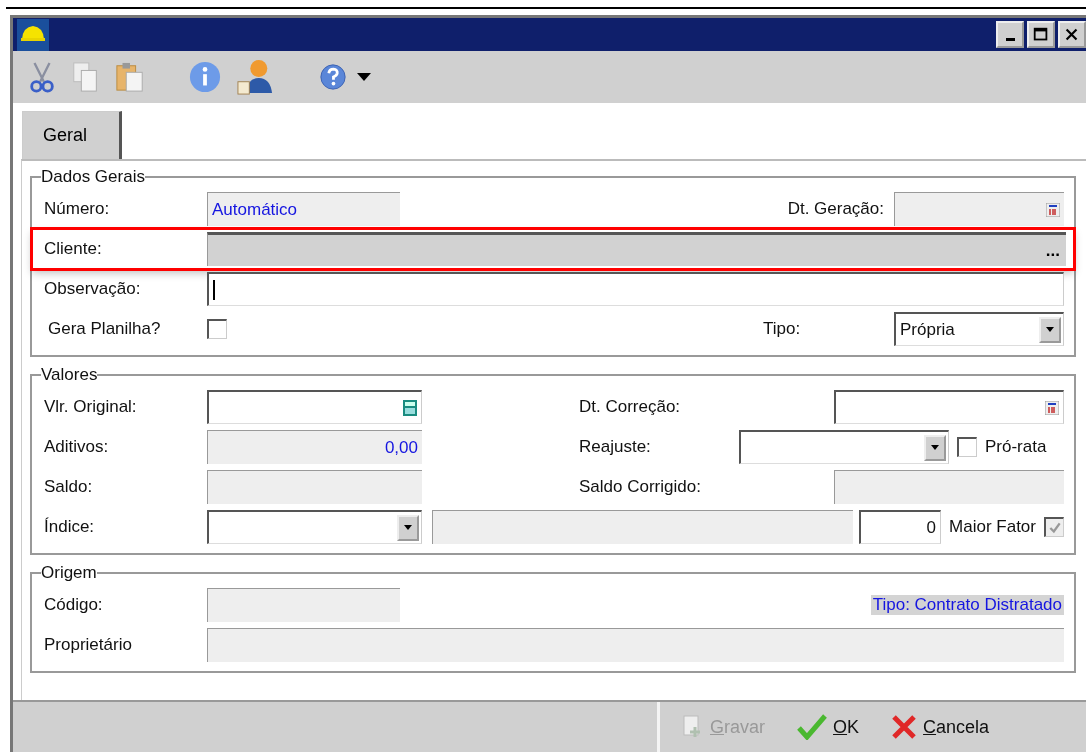 This screenshot has height=752, width=1086. What do you see at coordinates (91, 407) in the screenshot?
I see `field-label: Vlr. Original:` at bounding box center [91, 407].